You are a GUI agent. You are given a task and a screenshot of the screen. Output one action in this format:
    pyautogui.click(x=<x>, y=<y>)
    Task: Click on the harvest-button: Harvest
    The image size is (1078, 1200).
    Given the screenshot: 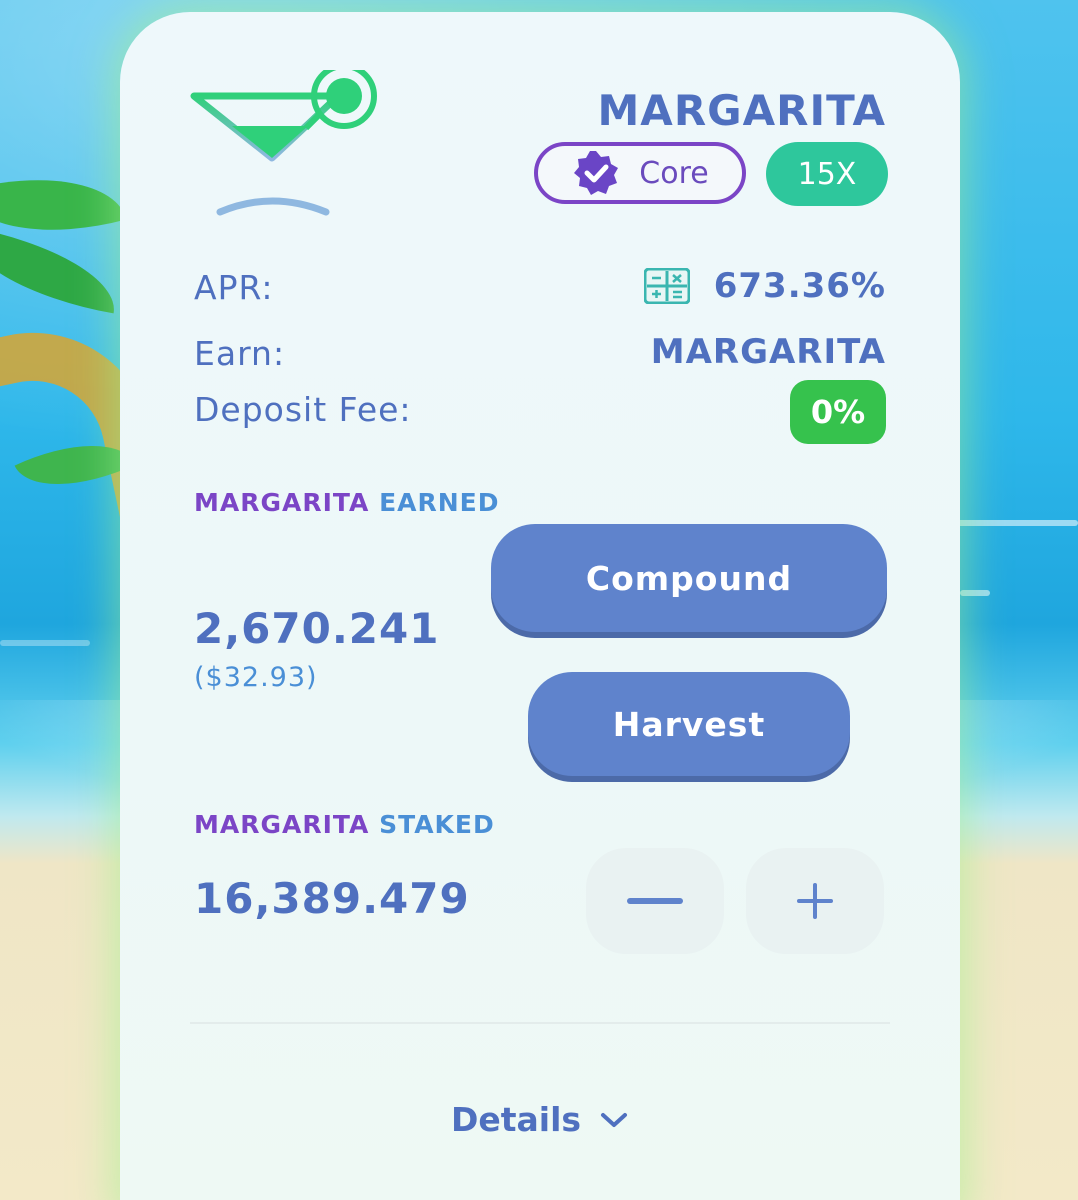 What is the action you would take?
    pyautogui.click(x=689, y=724)
    